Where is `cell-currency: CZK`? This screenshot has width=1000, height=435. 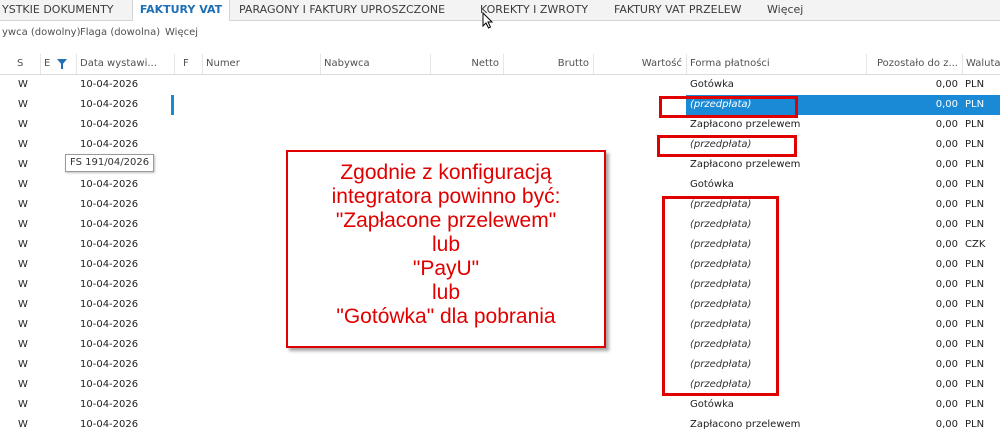 cell-currency: CZK is located at coordinates (975, 244).